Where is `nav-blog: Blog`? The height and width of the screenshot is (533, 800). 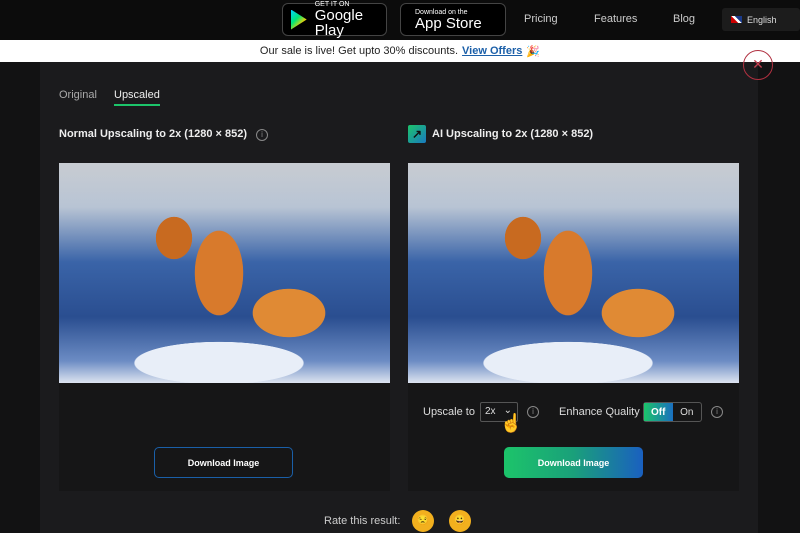
nav-blog: Blog is located at coordinates (684, 19).